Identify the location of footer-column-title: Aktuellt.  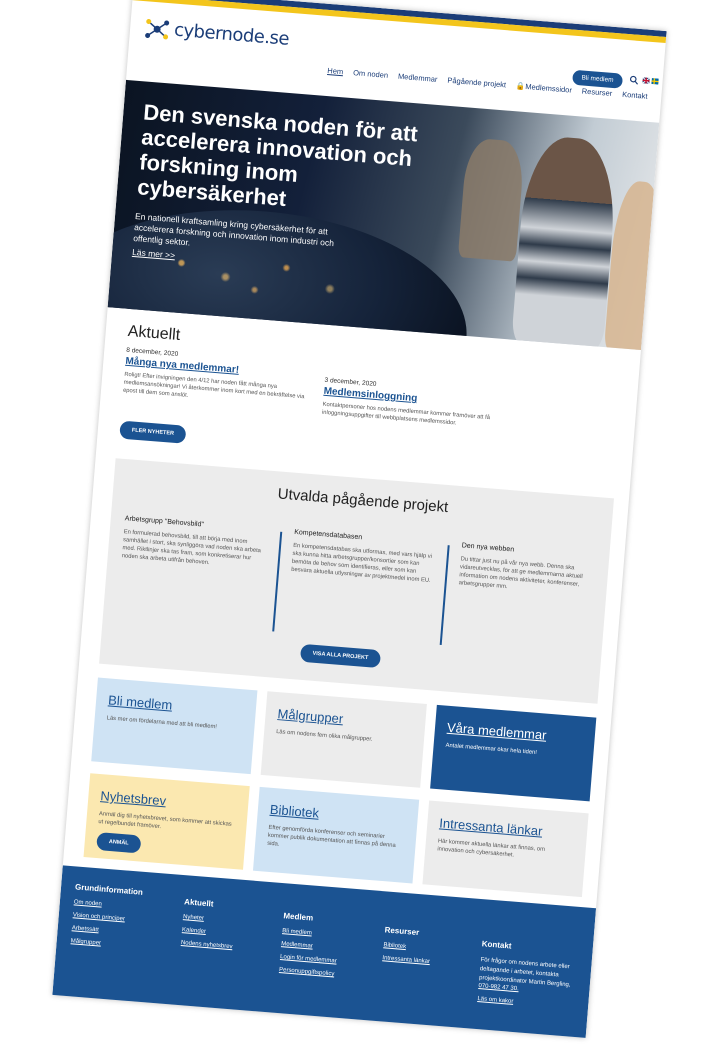
(198, 903).